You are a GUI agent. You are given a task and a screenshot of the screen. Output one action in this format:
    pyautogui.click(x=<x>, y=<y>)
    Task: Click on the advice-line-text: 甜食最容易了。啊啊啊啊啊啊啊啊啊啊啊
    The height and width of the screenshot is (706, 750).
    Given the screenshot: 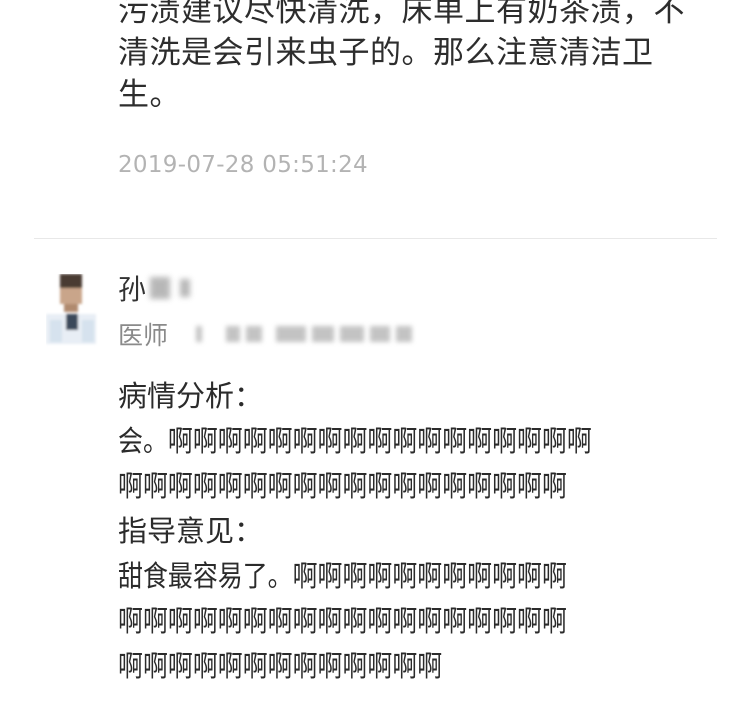 What is the action you would take?
    pyautogui.click(x=342, y=576)
    